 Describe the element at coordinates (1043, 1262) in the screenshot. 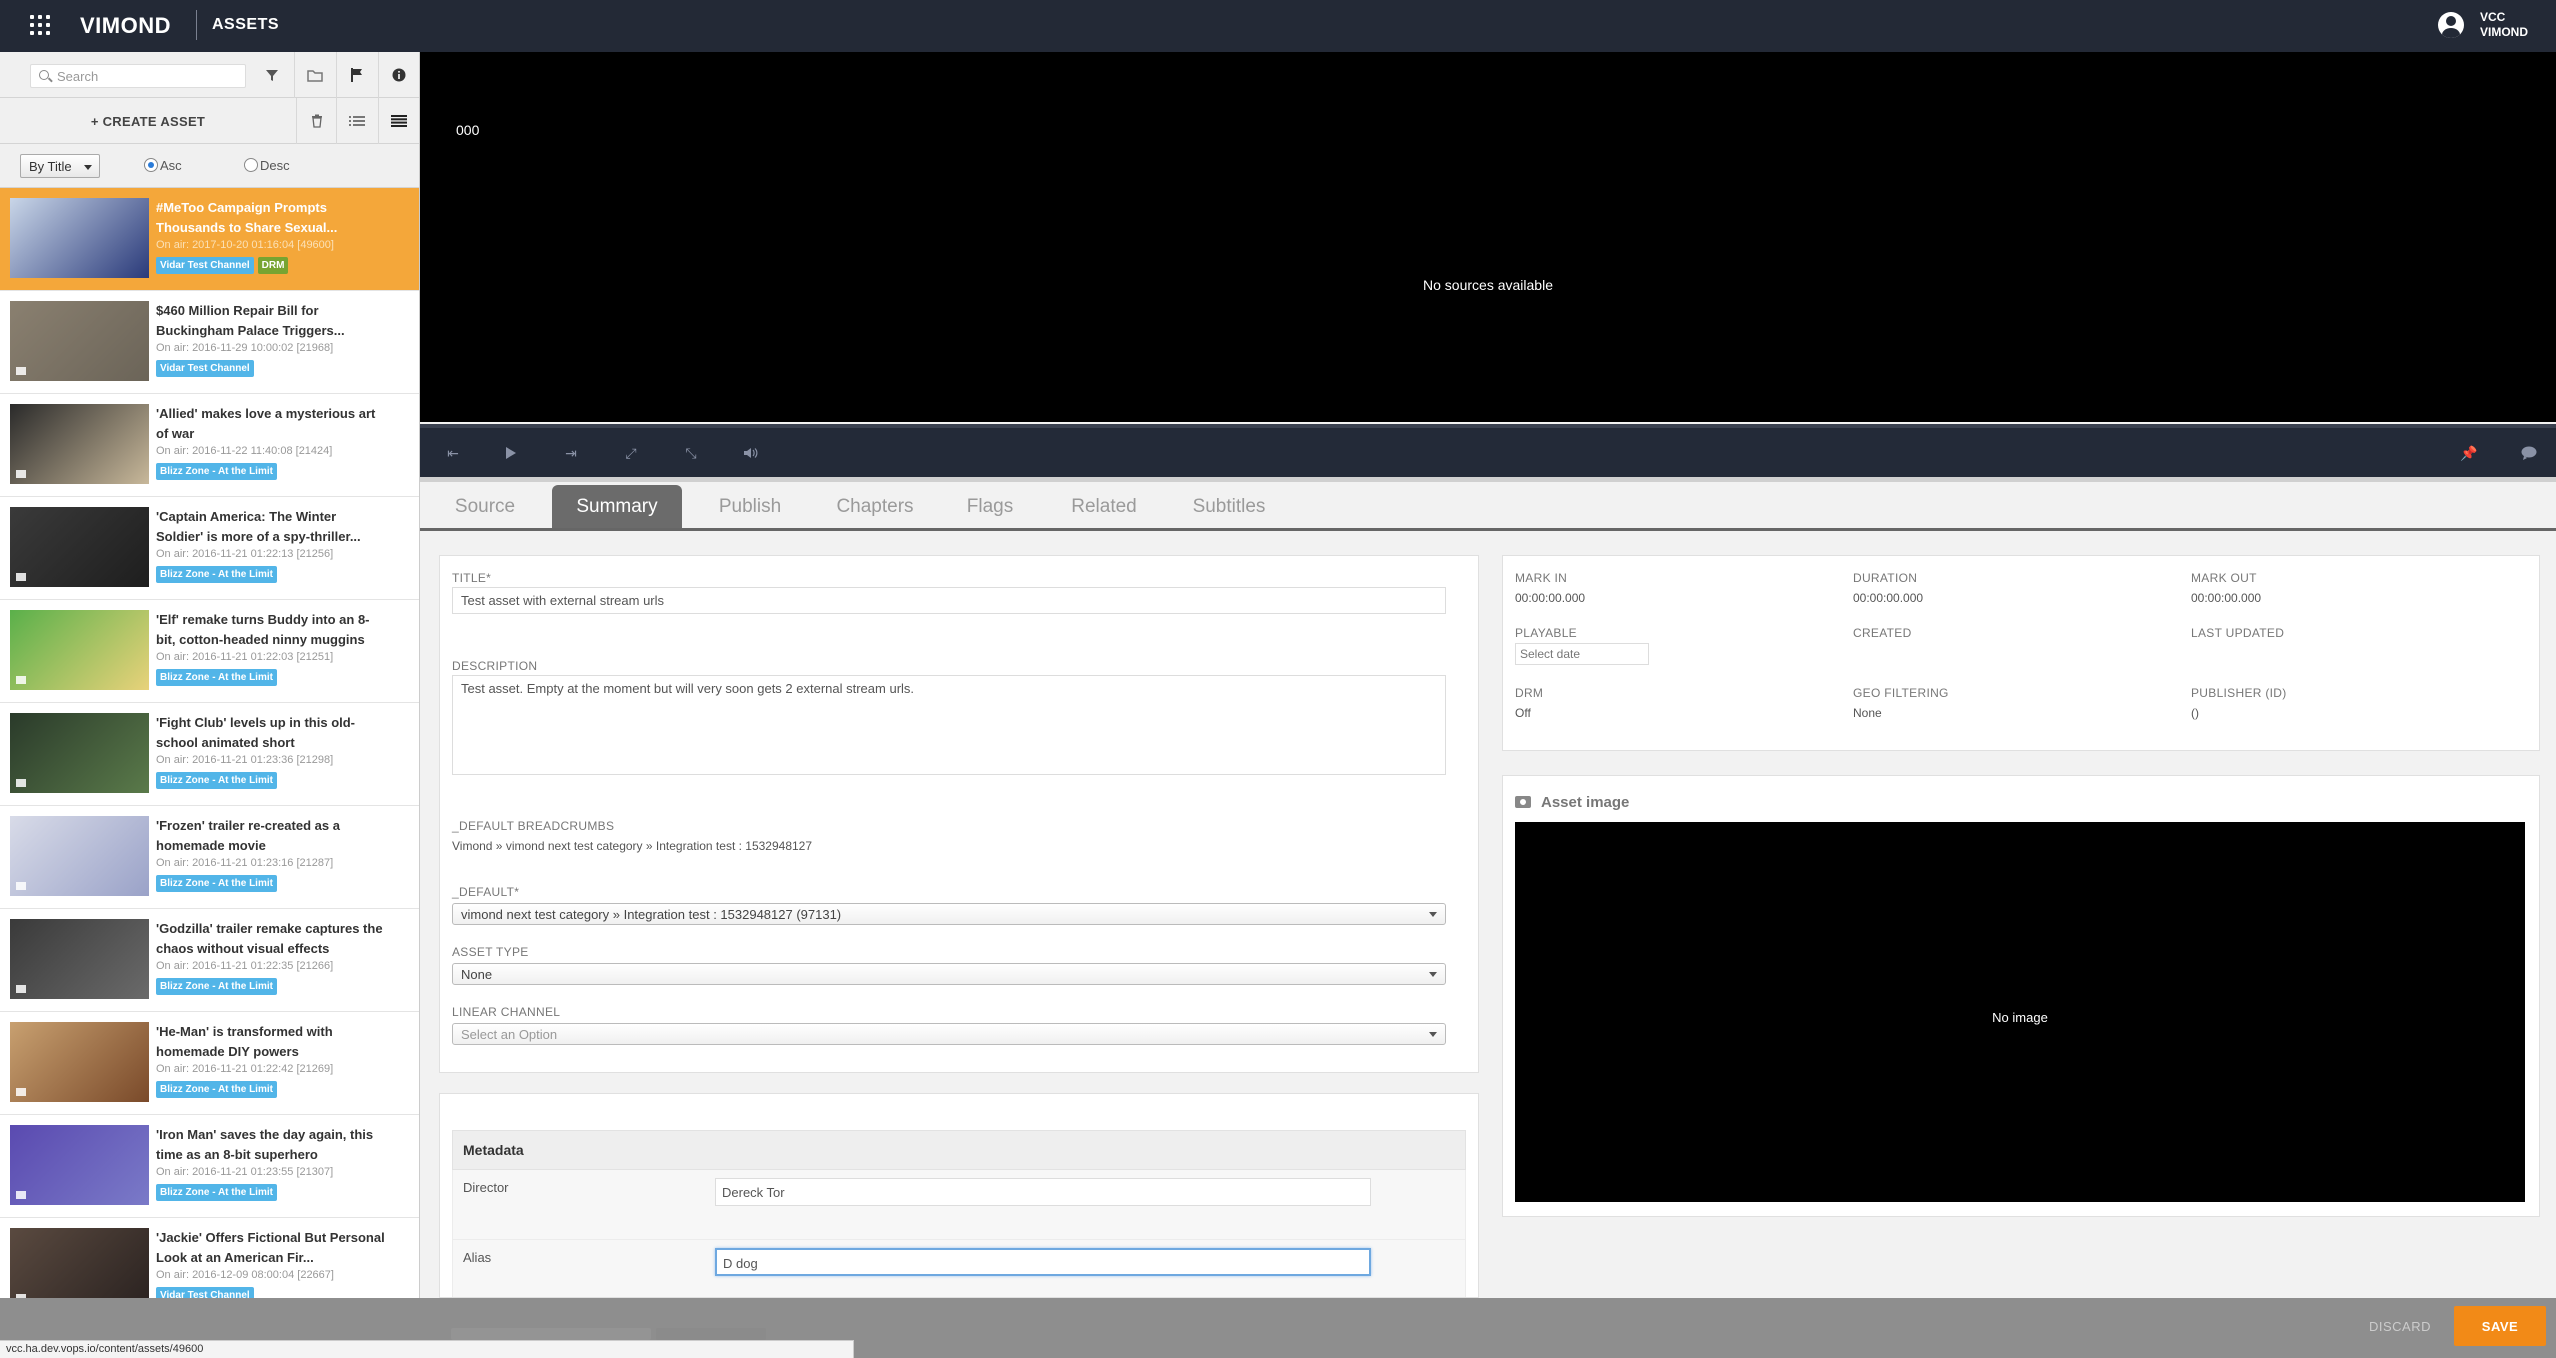

I see `alias-input: D dog` at that location.